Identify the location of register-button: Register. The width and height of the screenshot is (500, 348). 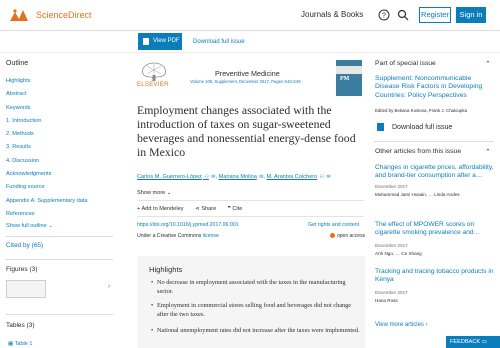
(435, 15).